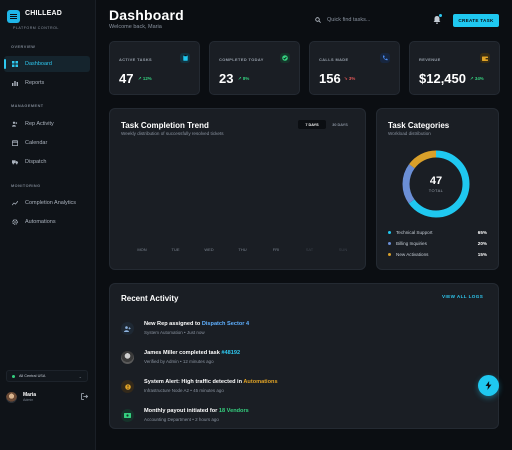 The image size is (512, 450). What do you see at coordinates (330, 78) in the screenshot?
I see `stat-value: 156` at bounding box center [330, 78].